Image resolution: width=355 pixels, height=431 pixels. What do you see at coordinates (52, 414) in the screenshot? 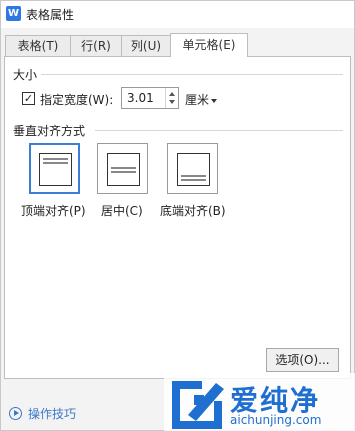
I see `tips-link-label: 操作技巧` at bounding box center [52, 414].